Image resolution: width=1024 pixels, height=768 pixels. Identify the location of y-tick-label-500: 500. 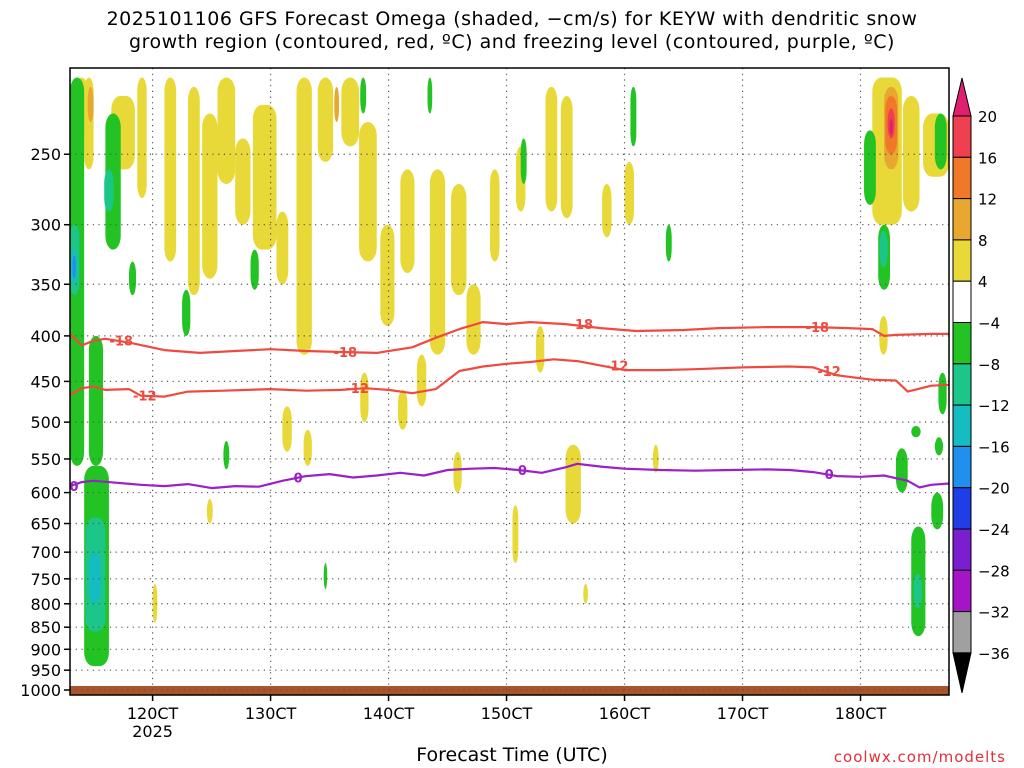
(45, 422).